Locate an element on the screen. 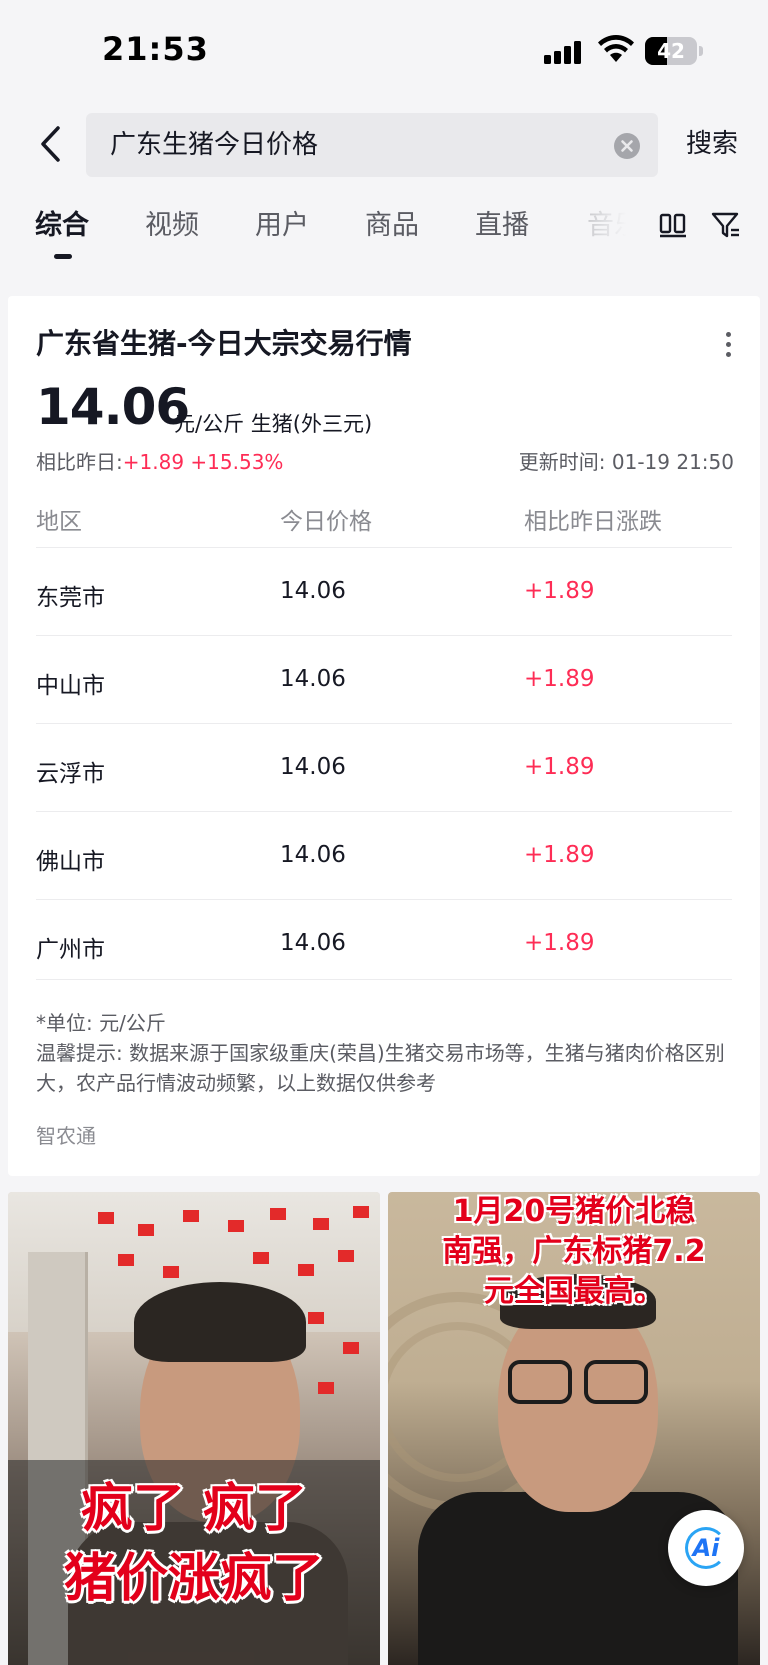 The width and height of the screenshot is (768, 1665). search-button: 搜索 is located at coordinates (712, 144).